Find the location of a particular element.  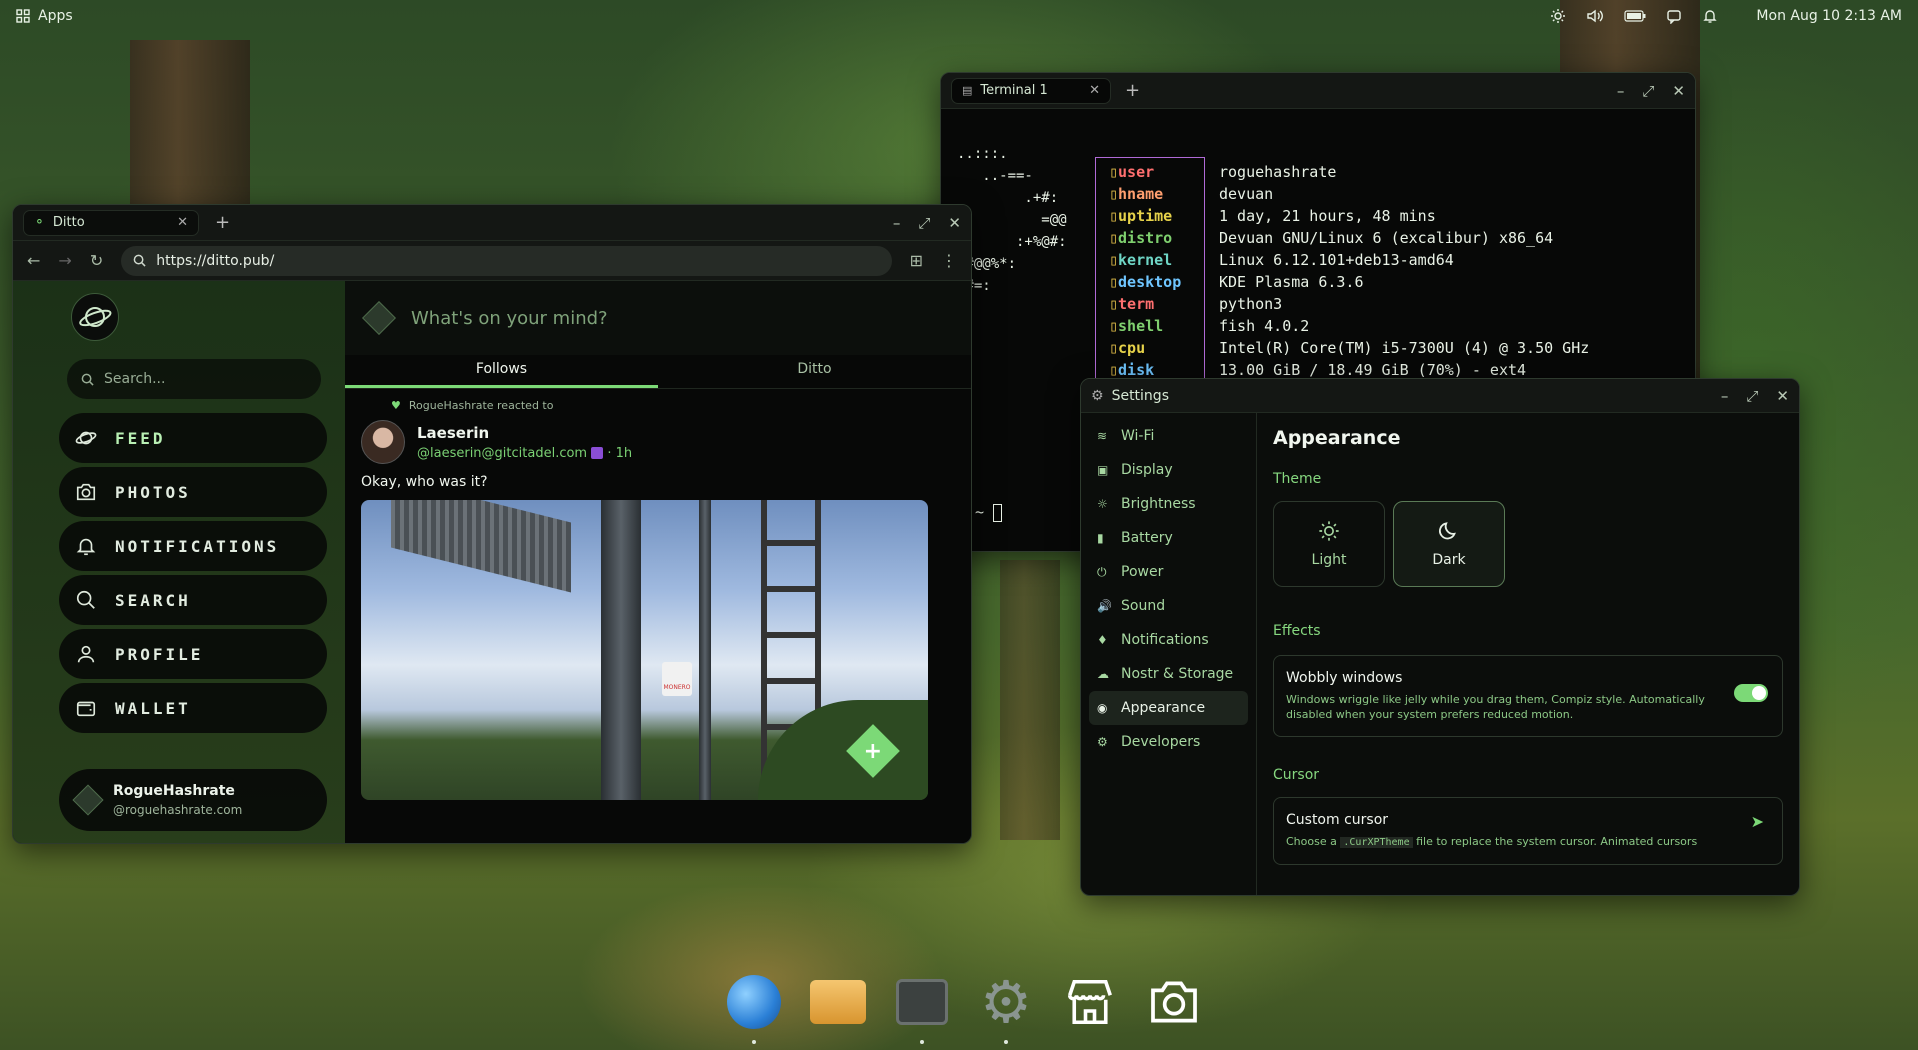

sysinfo-key: shell is located at coordinates (1164, 326).